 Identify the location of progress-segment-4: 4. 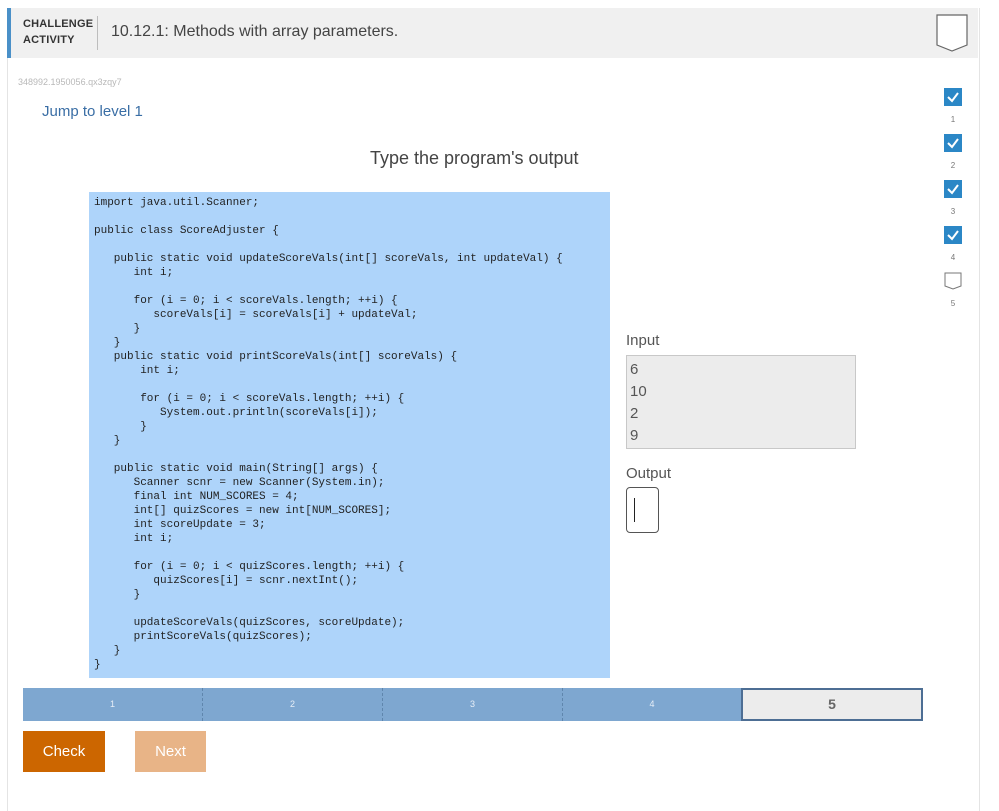
(652, 704).